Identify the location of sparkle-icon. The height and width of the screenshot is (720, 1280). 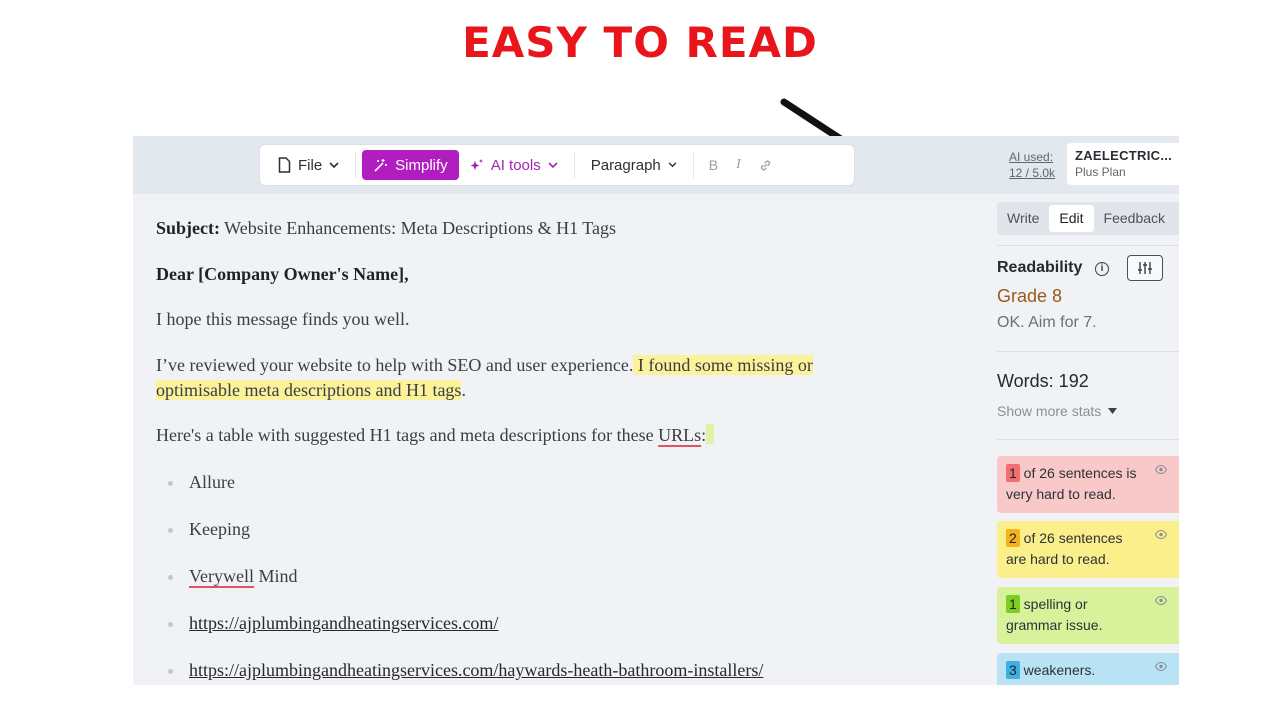
(476, 164).